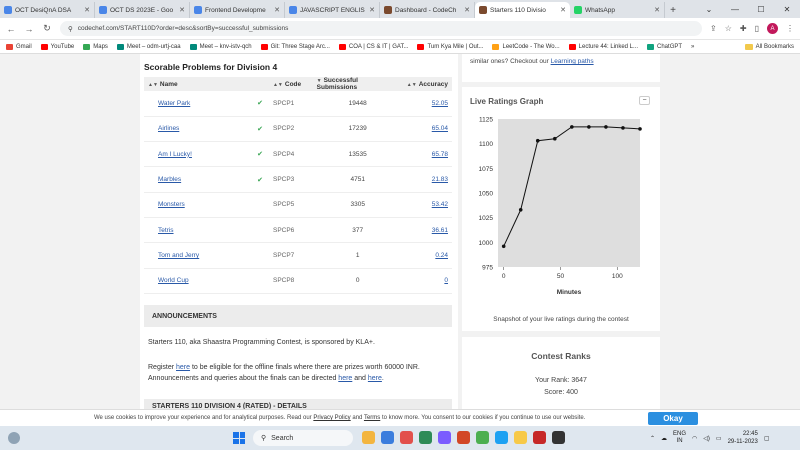  What do you see at coordinates (290, 84) in the screenshot?
I see `code-column-header: ▲▼ Code` at bounding box center [290, 84].